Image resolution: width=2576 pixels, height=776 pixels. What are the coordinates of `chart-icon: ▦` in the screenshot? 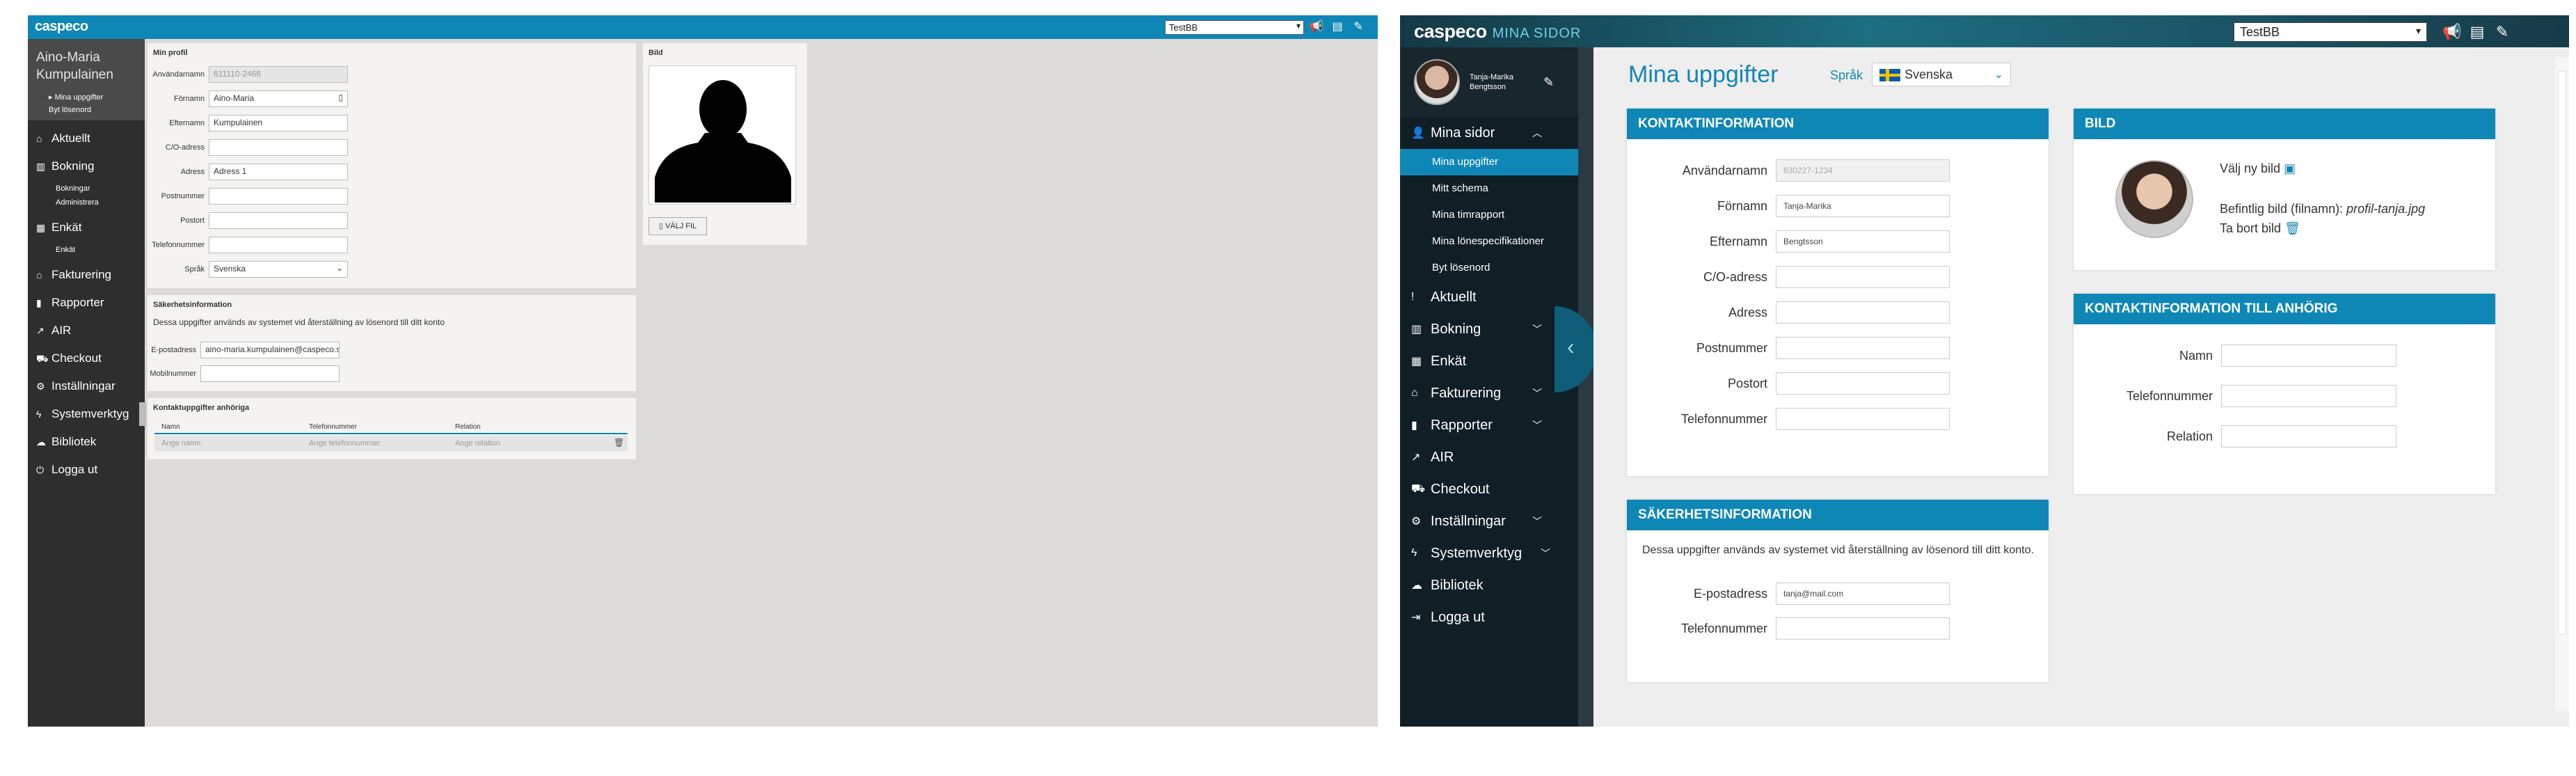 It's located at (41, 227).